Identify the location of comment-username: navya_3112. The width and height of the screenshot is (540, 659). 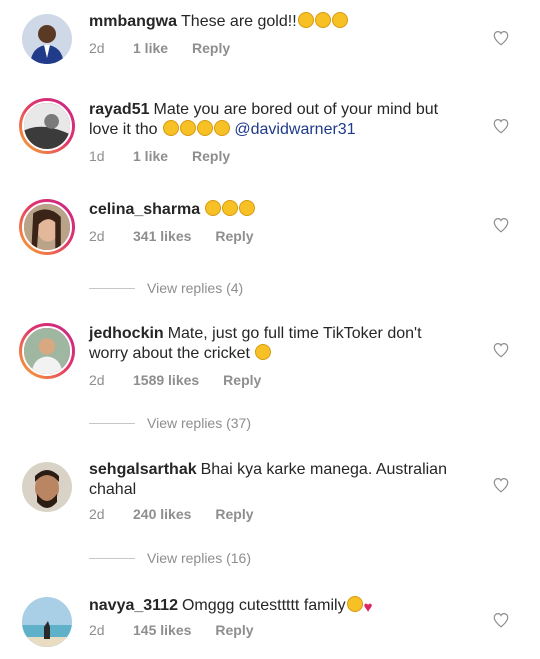
(133, 605).